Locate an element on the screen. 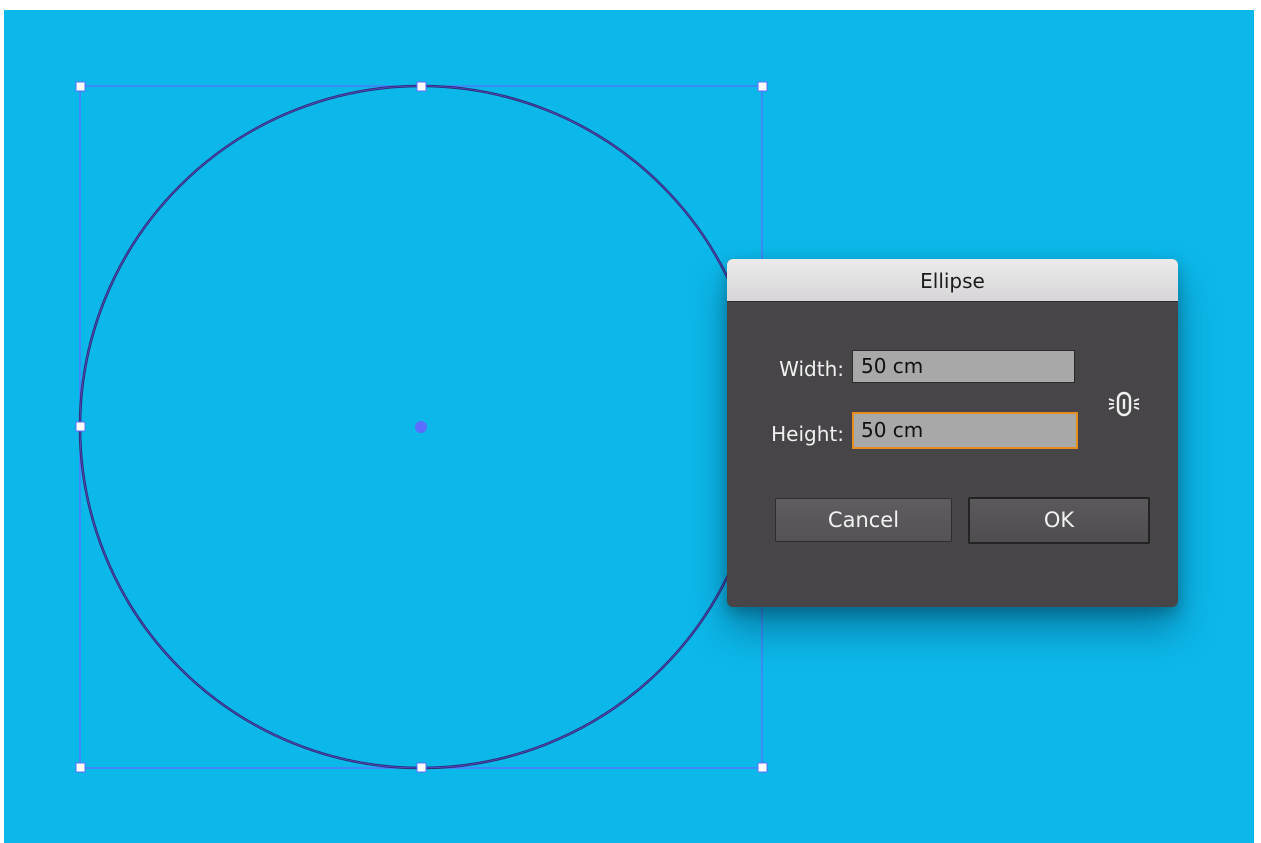 Image resolution: width=1261 pixels, height=843 pixels. resize-handle-bottom is located at coordinates (421, 767).